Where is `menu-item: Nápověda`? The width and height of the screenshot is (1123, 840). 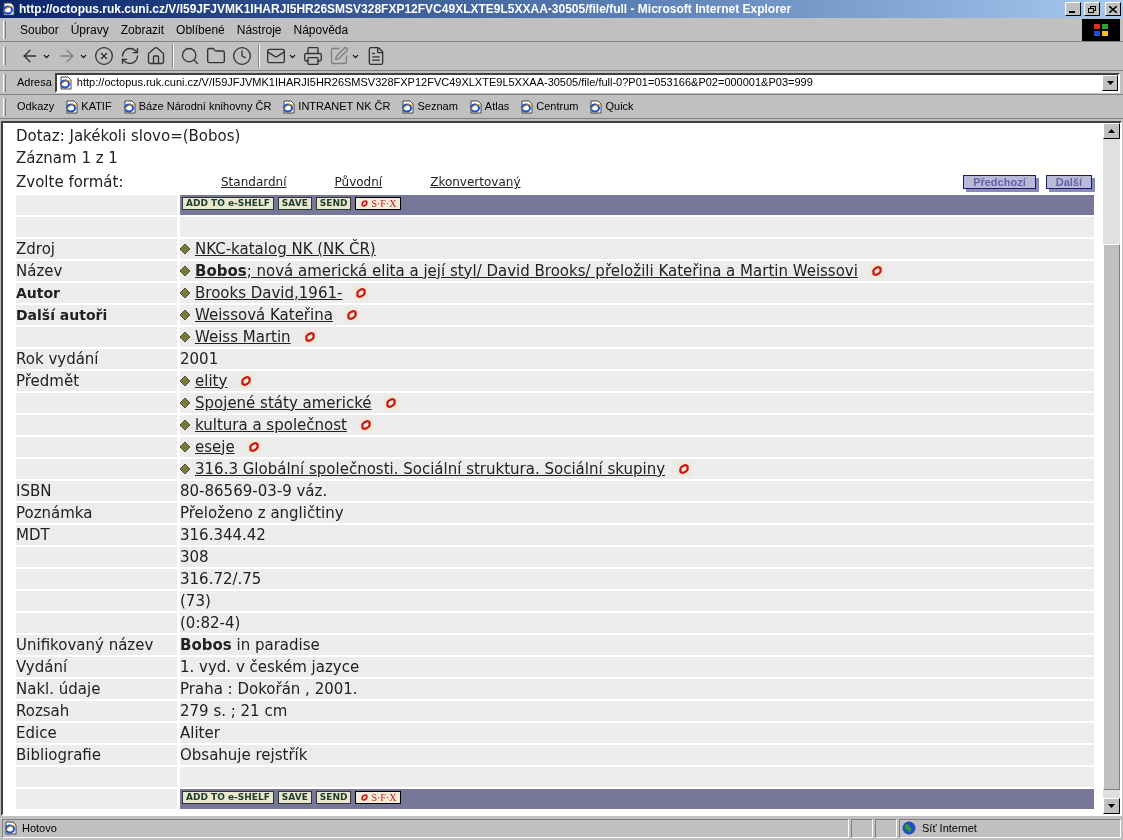
menu-item: Nápověda is located at coordinates (321, 29).